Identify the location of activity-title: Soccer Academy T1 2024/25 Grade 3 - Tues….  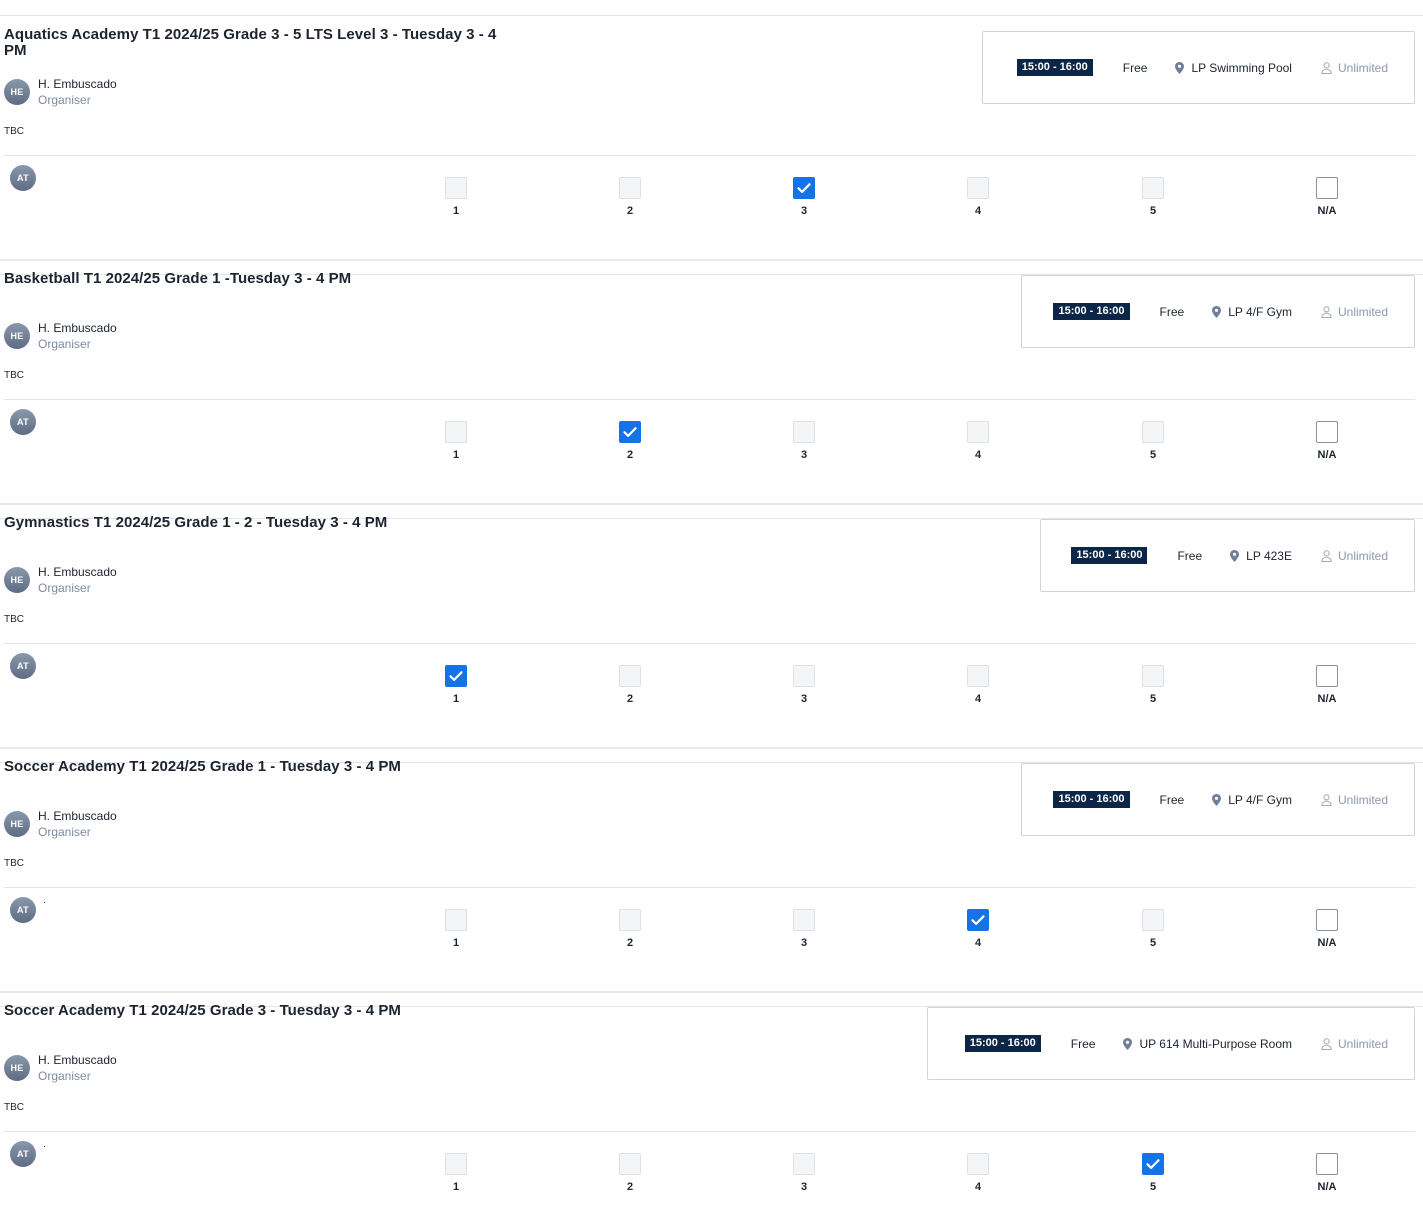
(354, 1011).